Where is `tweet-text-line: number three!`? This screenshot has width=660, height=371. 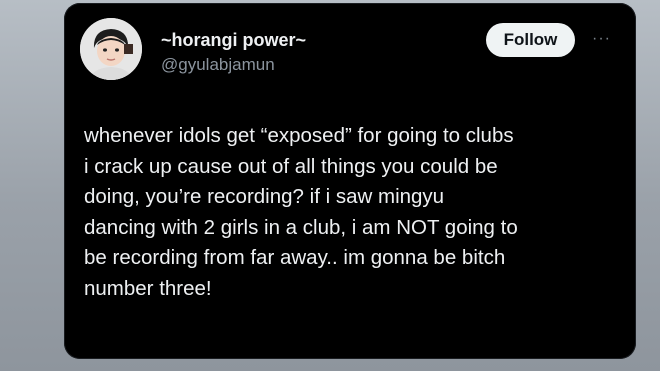
tweet-text-line: number three! is located at coordinates (148, 288).